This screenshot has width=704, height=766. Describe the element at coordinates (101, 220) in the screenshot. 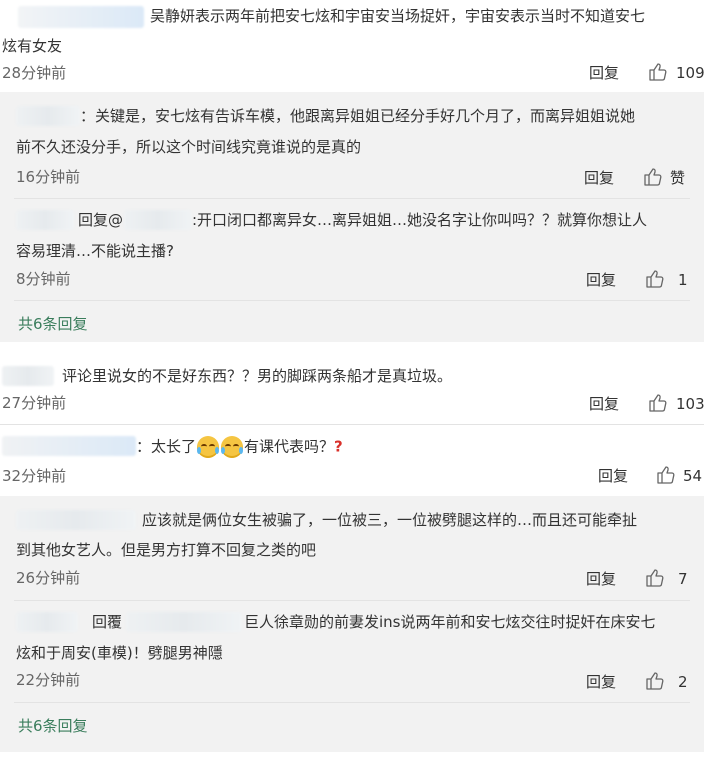

I see `reply-prefix: 回复@` at that location.